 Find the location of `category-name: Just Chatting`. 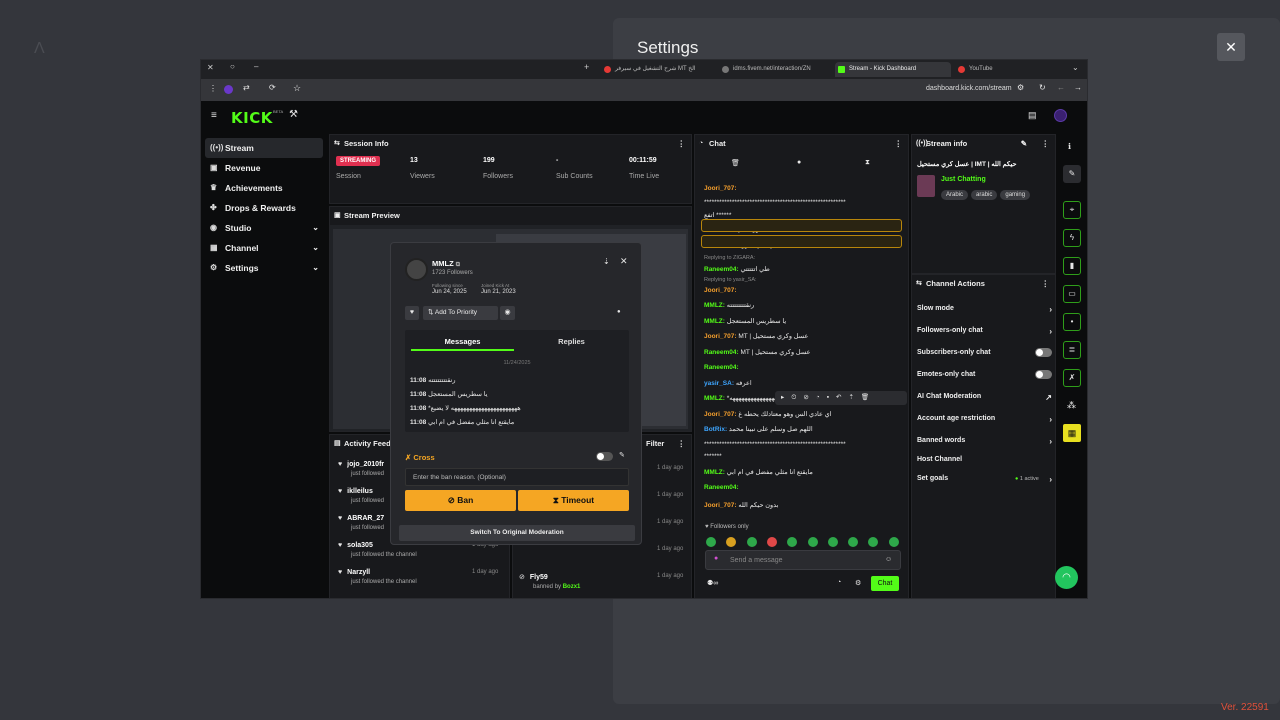

category-name: Just Chatting is located at coordinates (963, 179).